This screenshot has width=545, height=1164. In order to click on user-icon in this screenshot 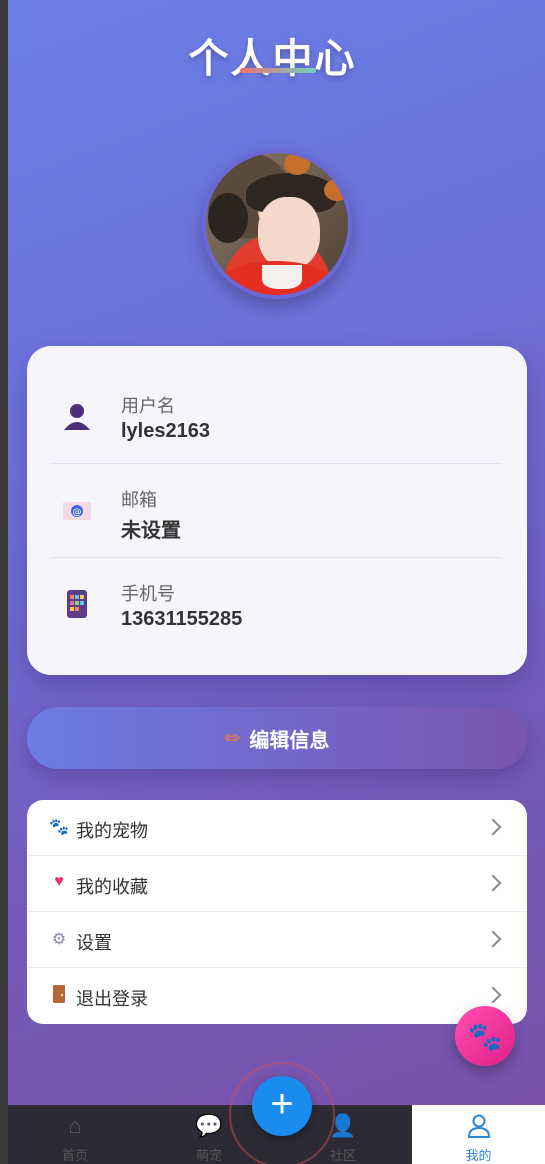, I will do `click(77, 416)`.